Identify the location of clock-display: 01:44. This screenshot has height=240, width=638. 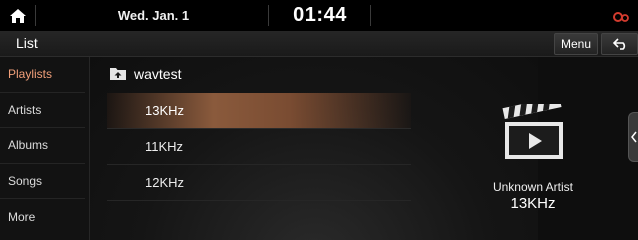
(320, 15).